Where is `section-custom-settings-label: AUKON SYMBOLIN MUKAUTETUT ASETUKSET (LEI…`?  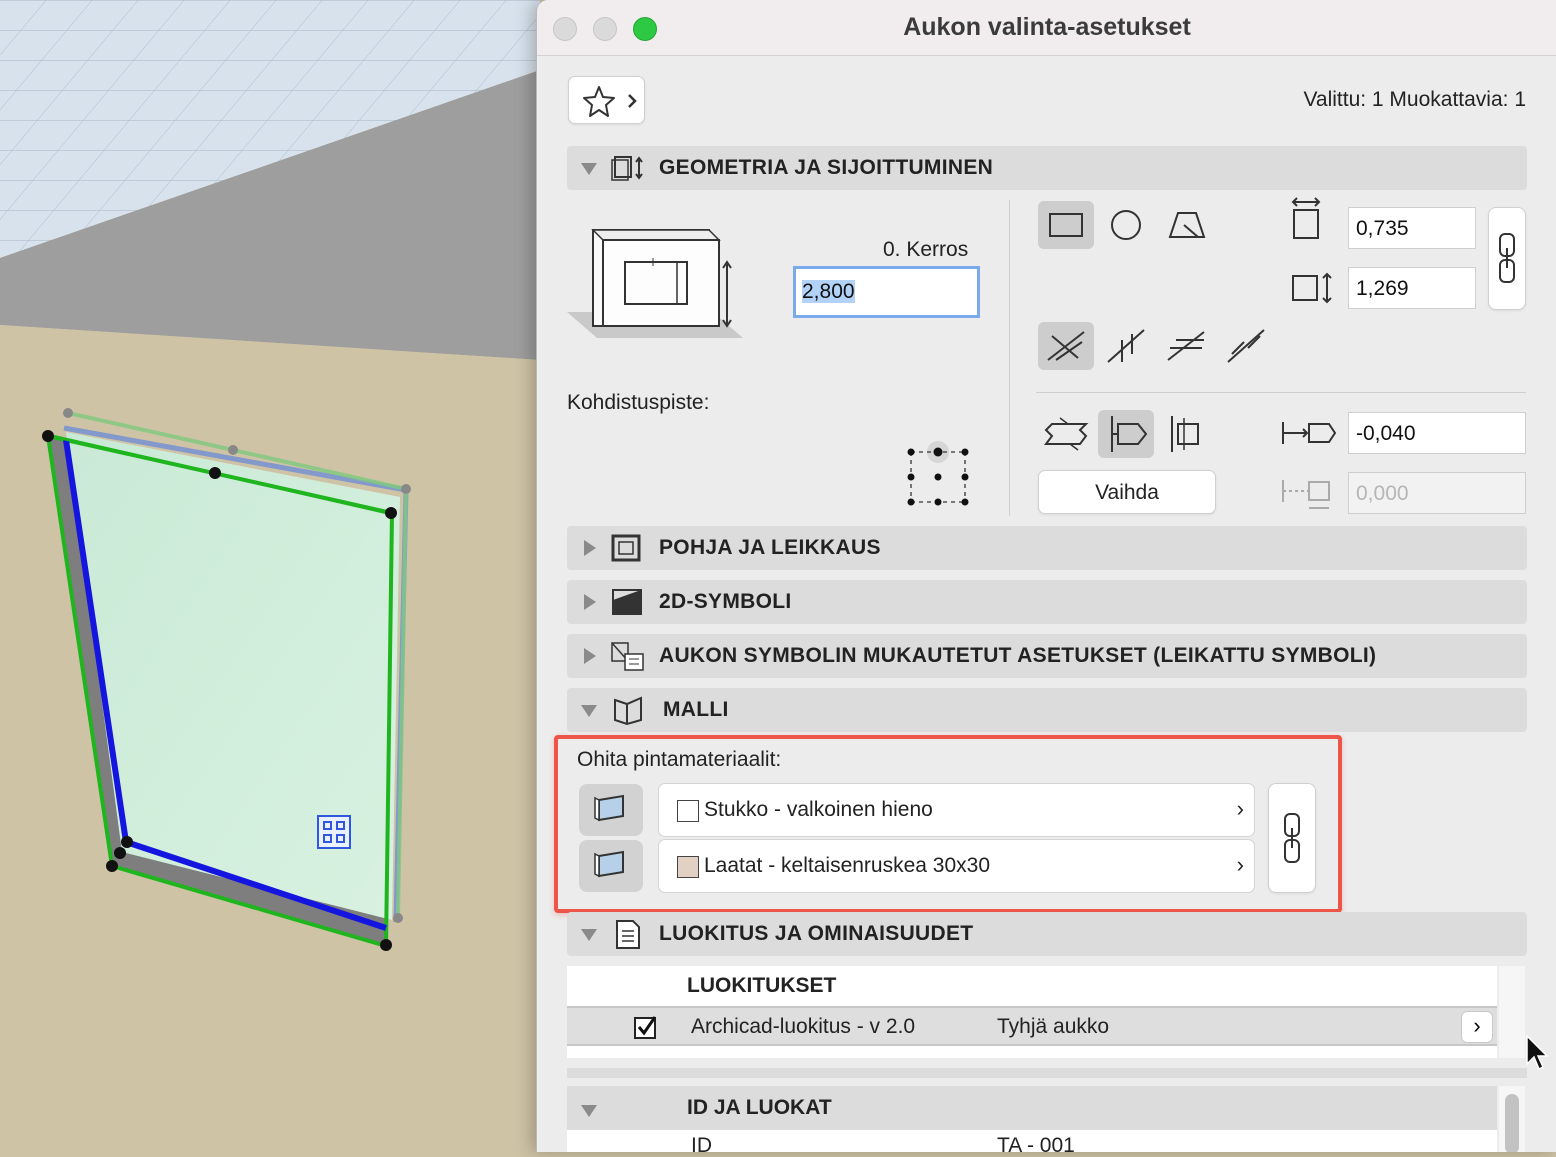 section-custom-settings-label: AUKON SYMBOLIN MUKAUTETUT ASETUKSET (LEI… is located at coordinates (1018, 655).